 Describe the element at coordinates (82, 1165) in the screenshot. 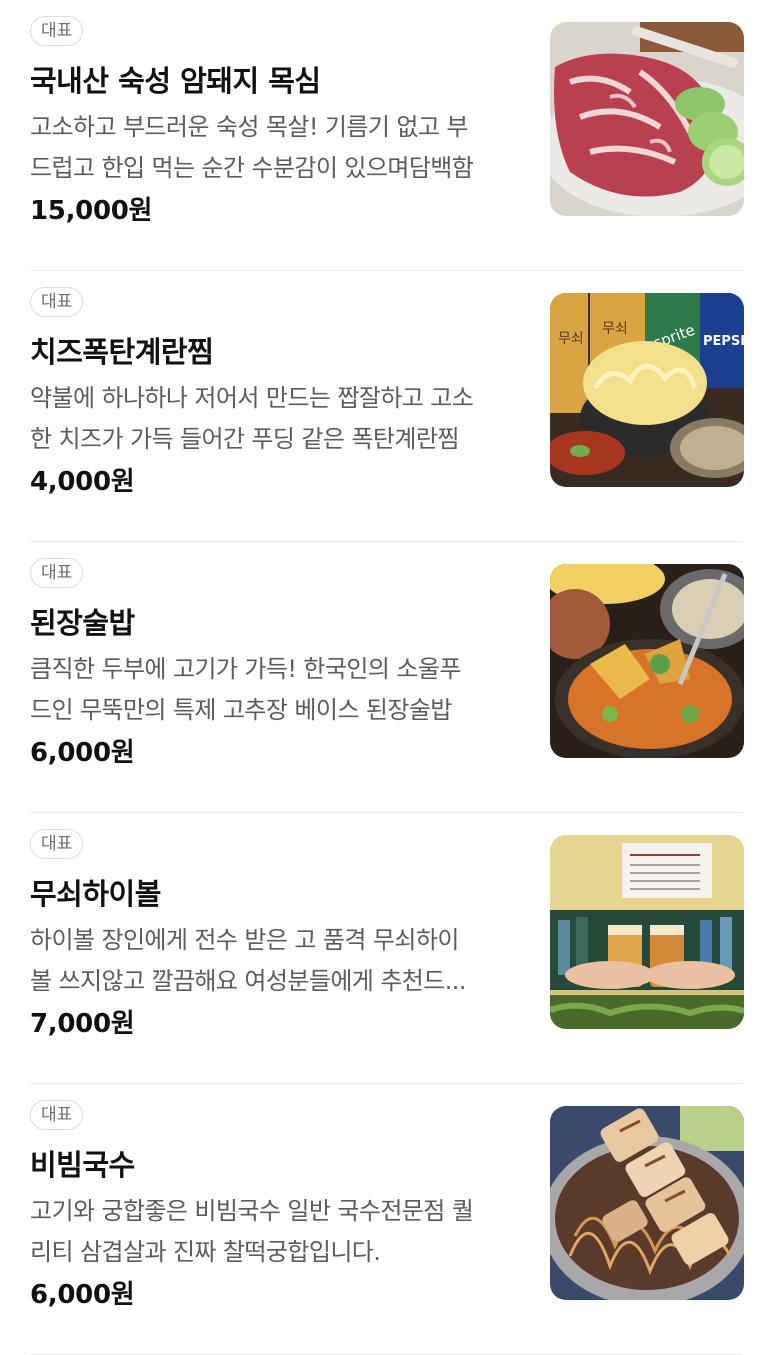

I see `menu-name: 비빔국수` at that location.